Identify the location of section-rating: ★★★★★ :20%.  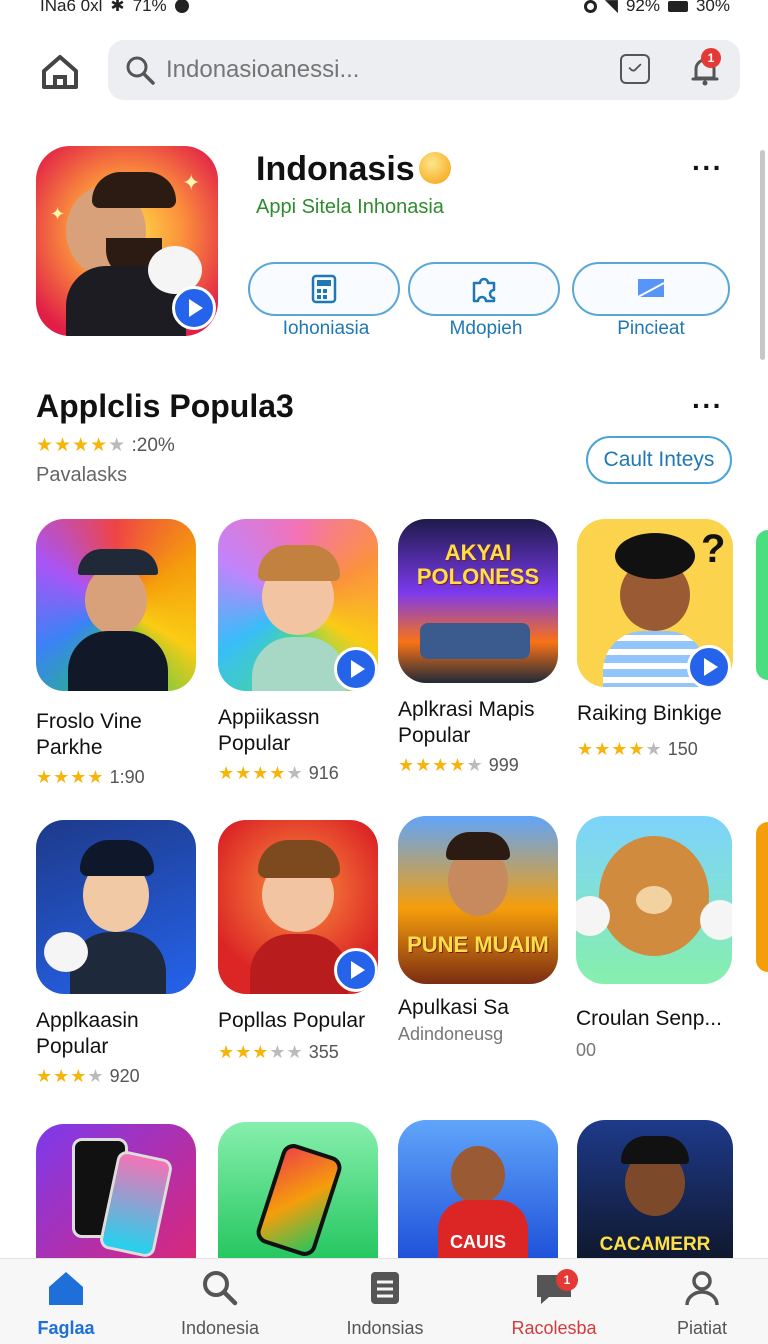
(105, 445).